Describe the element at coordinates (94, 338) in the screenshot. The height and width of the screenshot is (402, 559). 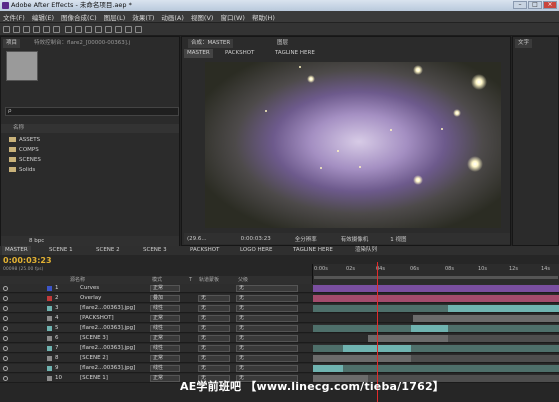
I see `layer-name: [SCENE 3]` at that location.